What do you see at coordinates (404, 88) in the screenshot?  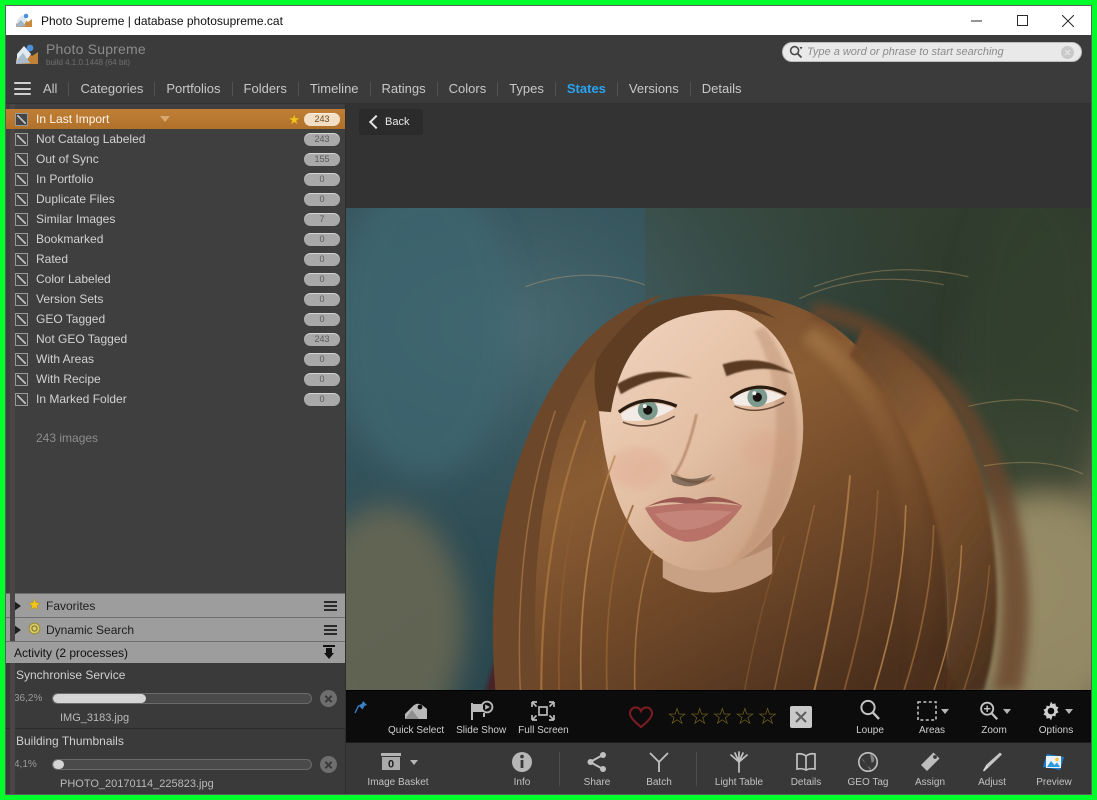 I see `nav-tab-ratings: Ratings` at bounding box center [404, 88].